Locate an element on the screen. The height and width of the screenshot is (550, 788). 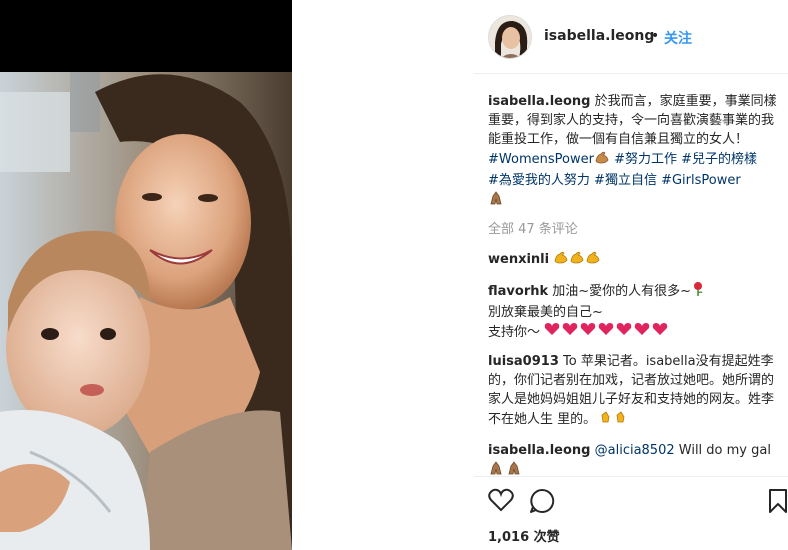
comment-username: luisa0913 is located at coordinates (523, 361).